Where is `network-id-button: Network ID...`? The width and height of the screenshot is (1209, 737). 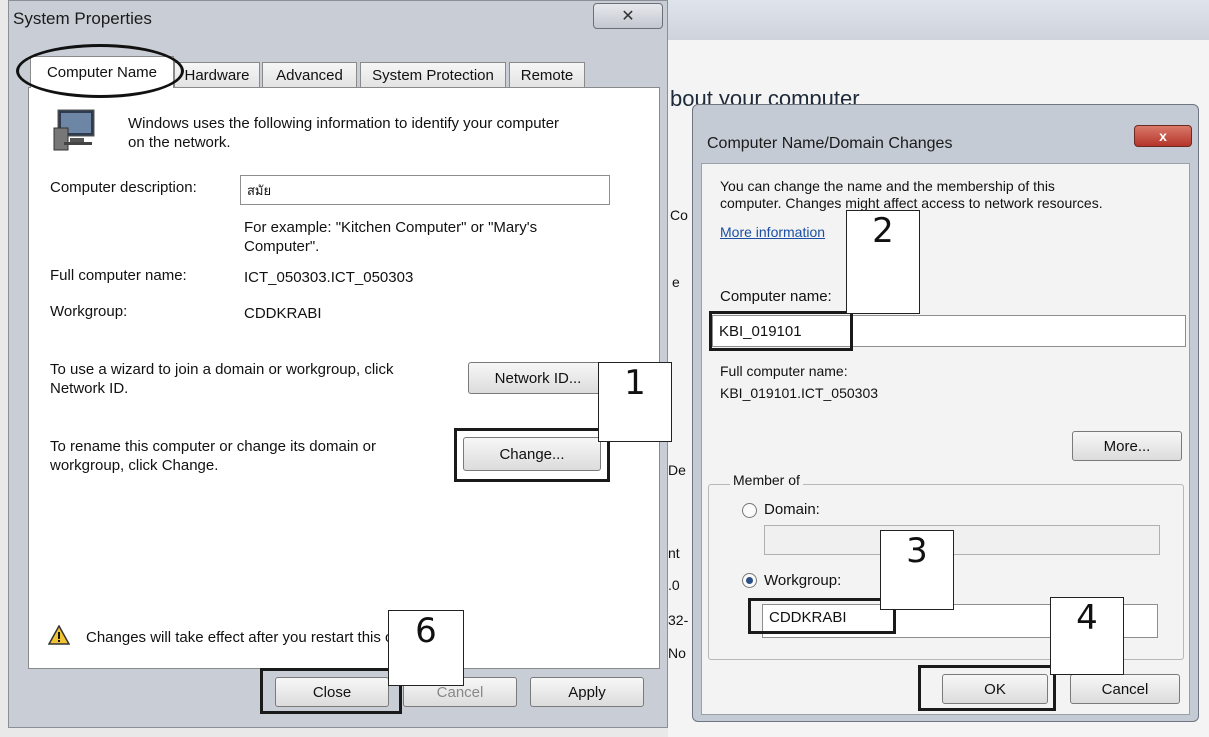
network-id-button: Network ID... is located at coordinates (538, 378).